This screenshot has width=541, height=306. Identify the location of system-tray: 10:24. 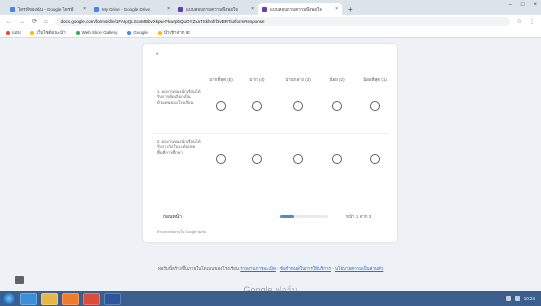
(523, 298).